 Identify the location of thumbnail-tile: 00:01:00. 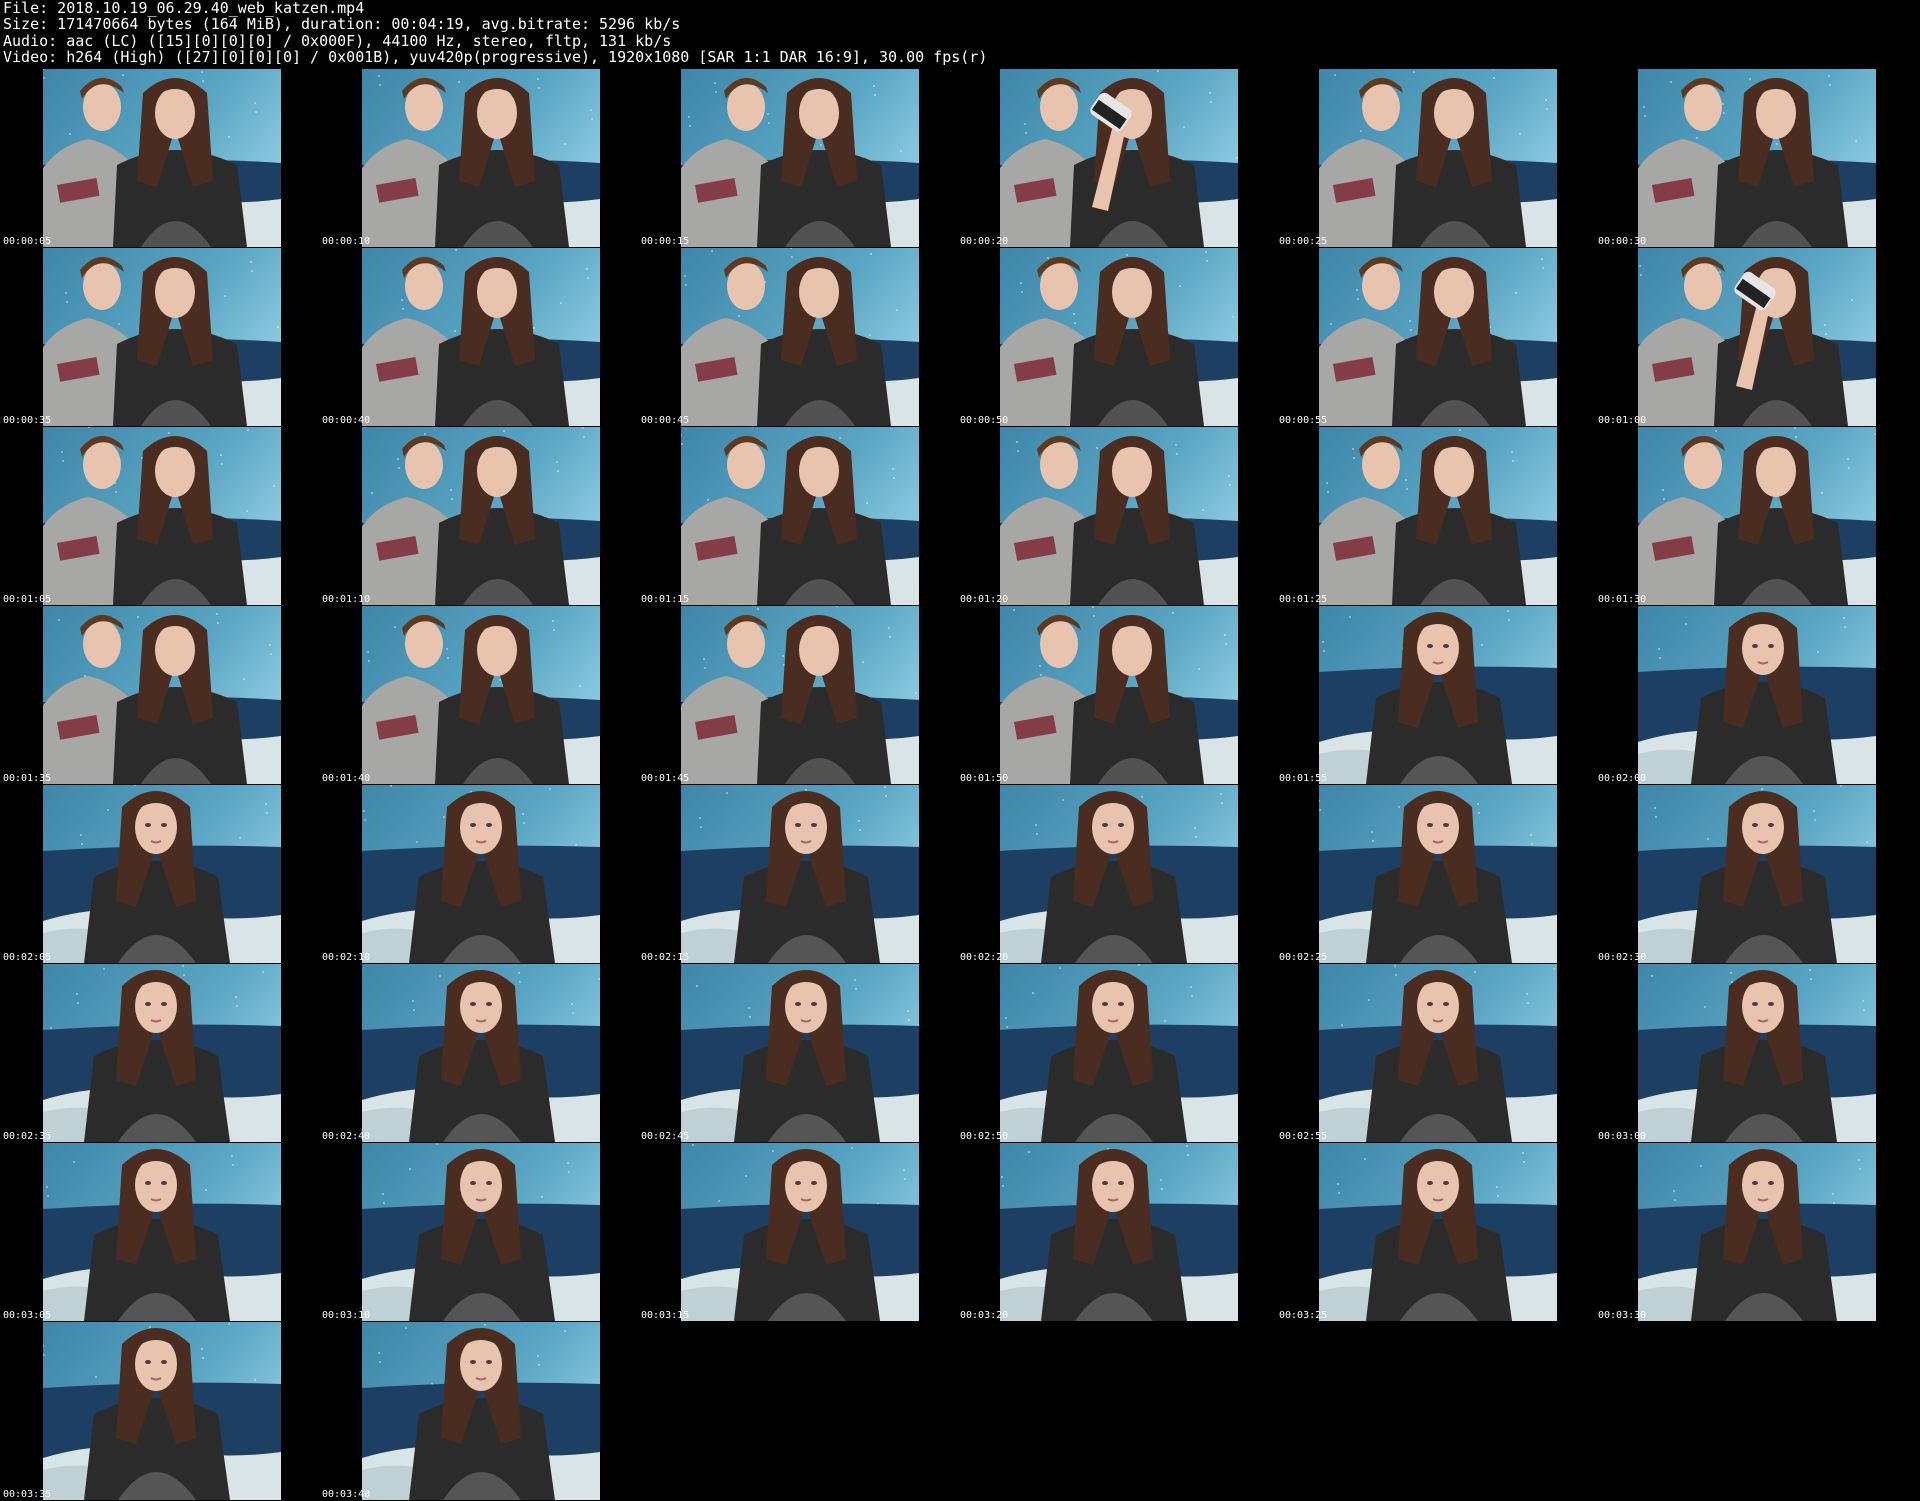
(1754, 337).